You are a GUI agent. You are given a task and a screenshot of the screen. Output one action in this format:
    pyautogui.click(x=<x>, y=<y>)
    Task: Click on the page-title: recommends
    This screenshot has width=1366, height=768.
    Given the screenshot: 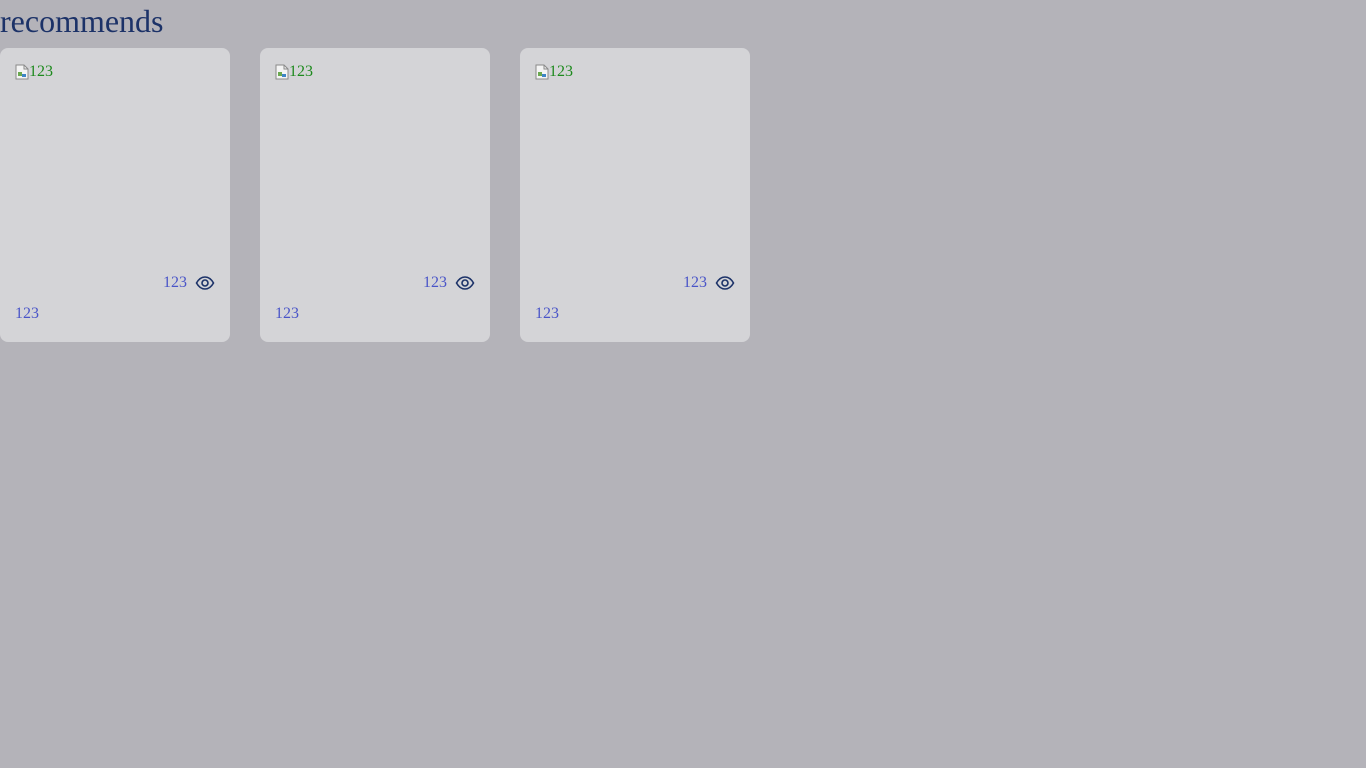 What is the action you would take?
    pyautogui.click(x=82, y=21)
    